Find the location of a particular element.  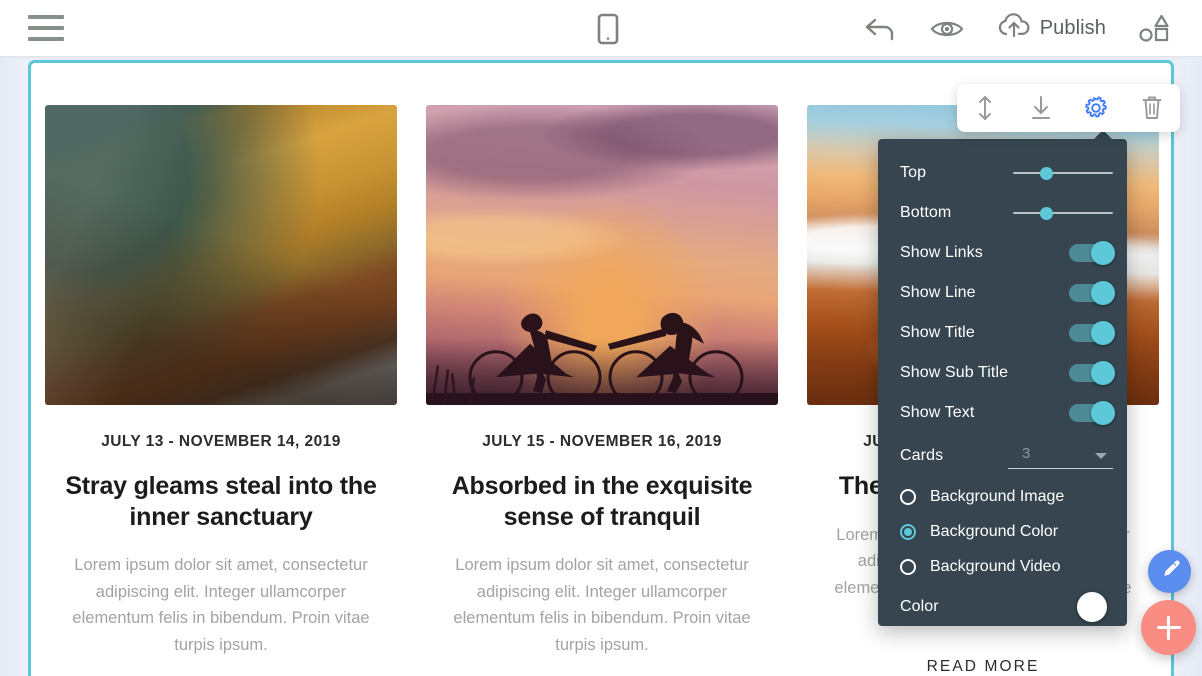

setting-row-show-links: Show Links is located at coordinates (1002, 253).